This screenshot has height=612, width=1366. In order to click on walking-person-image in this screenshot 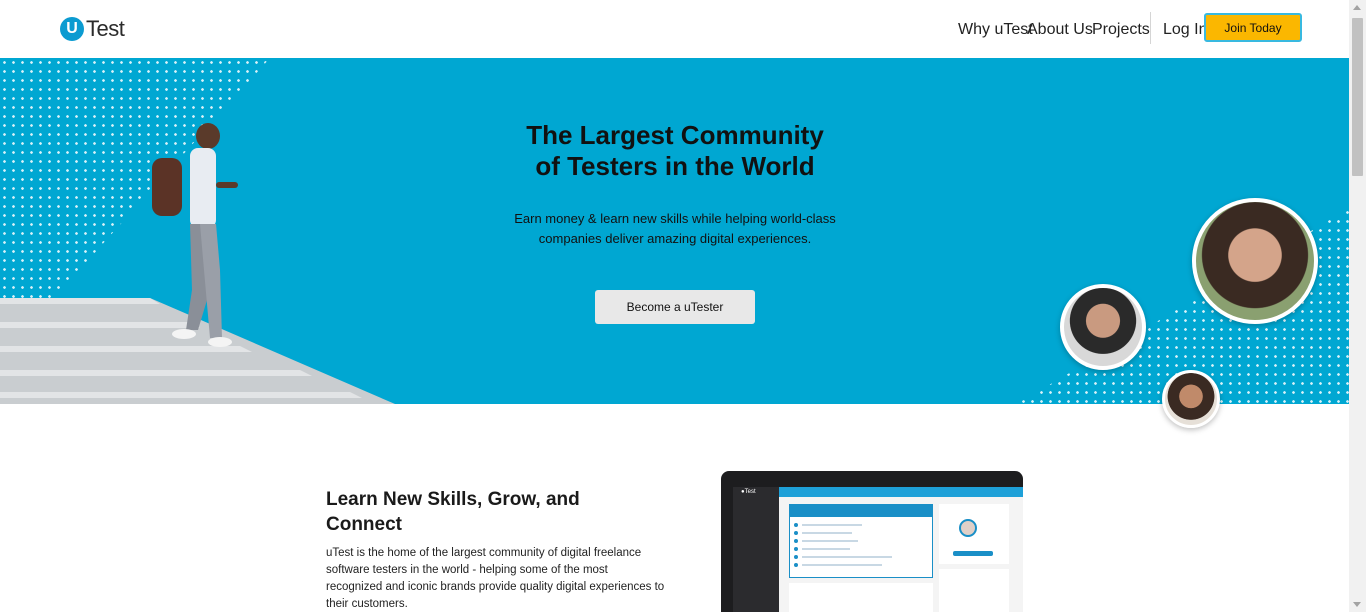, I will do `click(195, 235)`.